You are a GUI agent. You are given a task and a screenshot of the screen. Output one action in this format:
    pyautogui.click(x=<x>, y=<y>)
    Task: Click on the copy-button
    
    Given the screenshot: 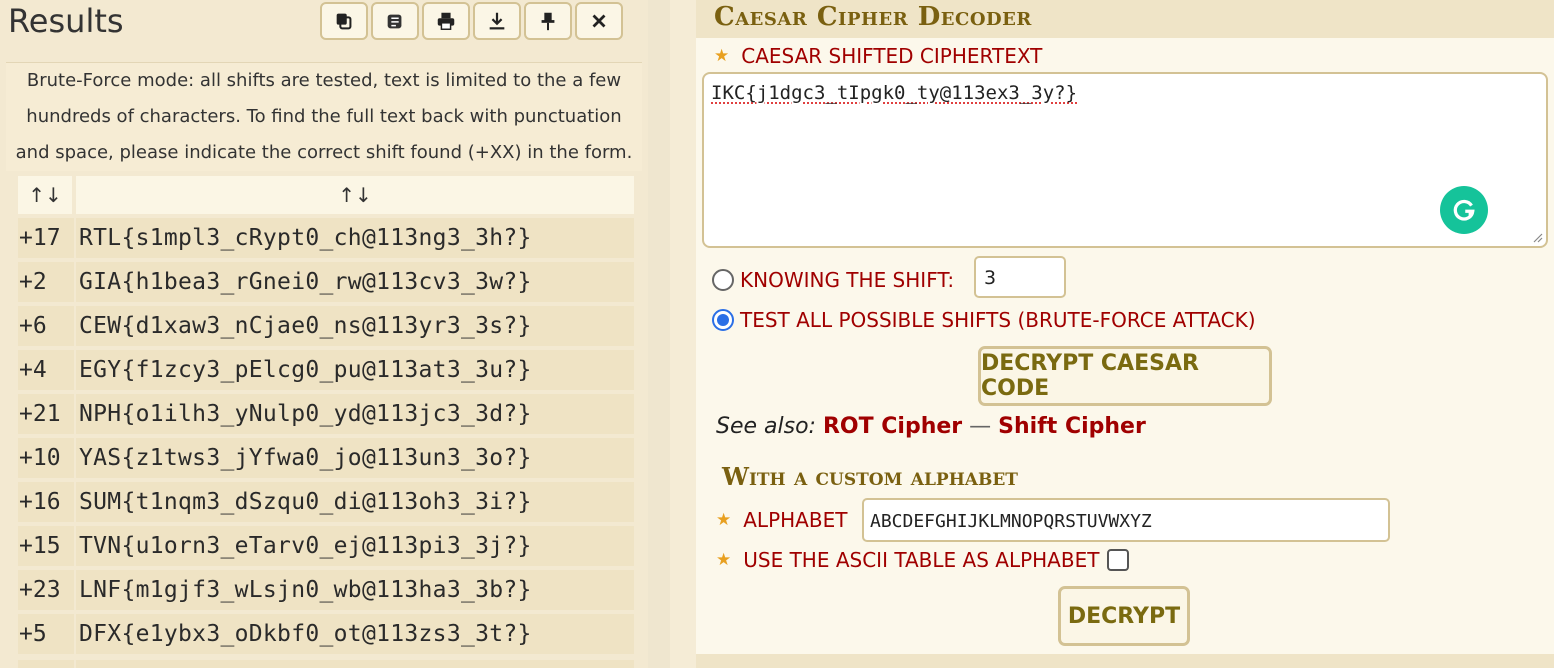 What is the action you would take?
    pyautogui.click(x=344, y=21)
    